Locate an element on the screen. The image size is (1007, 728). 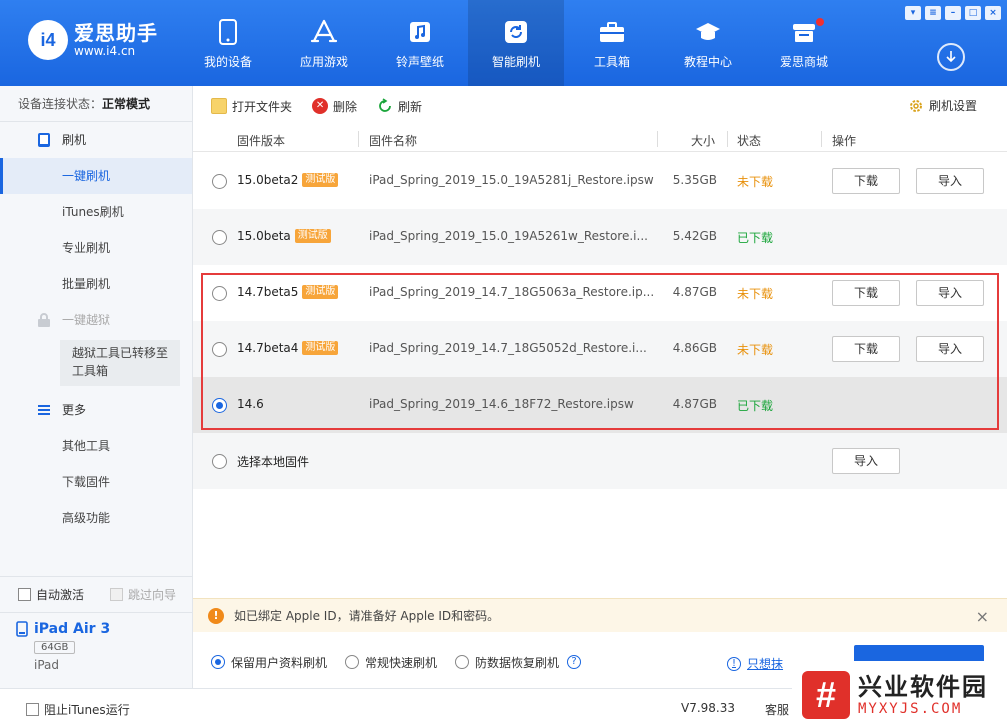
header-name: 固件名称 is located at coordinates (393, 141).